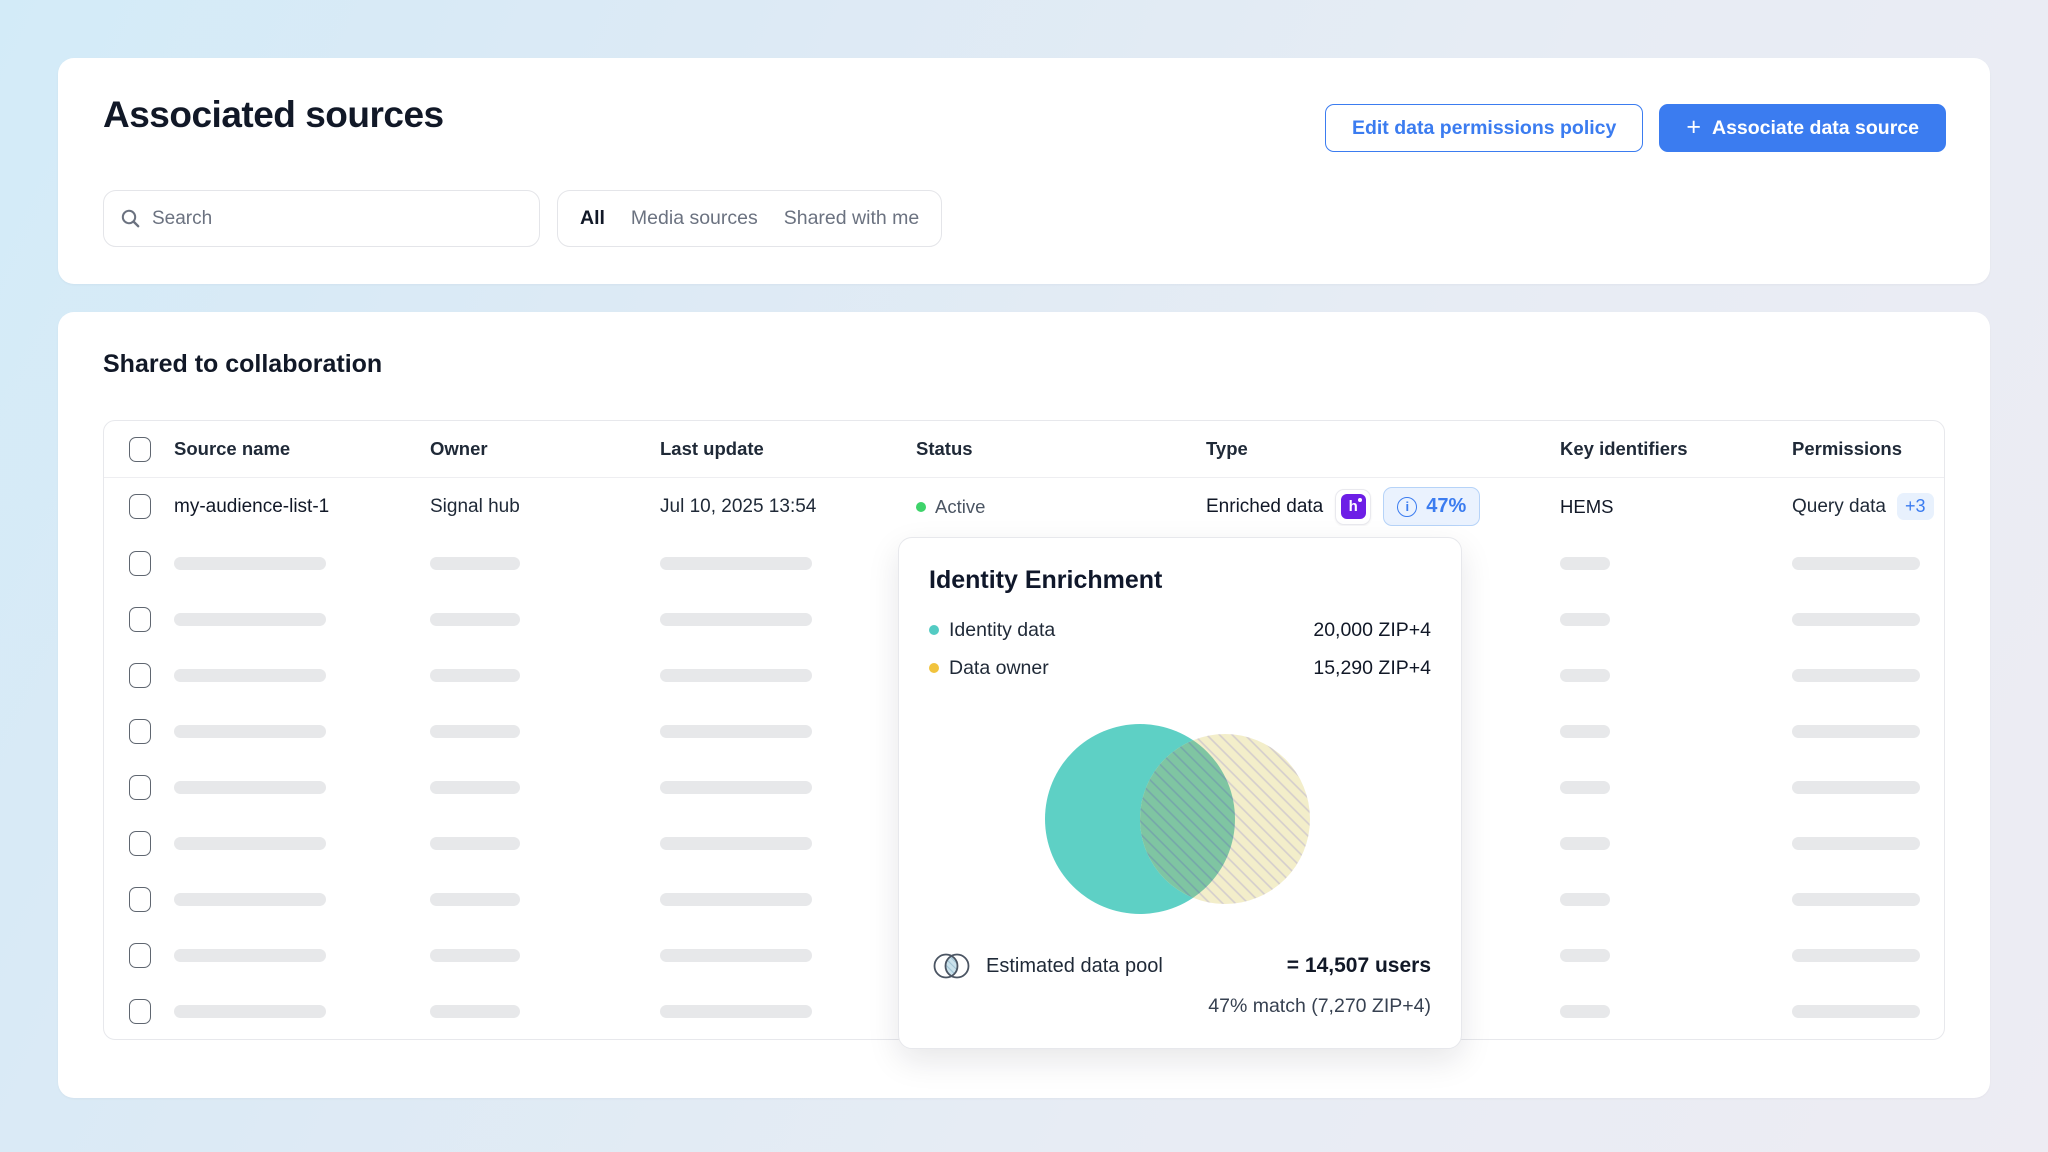 The height and width of the screenshot is (1152, 2048). What do you see at coordinates (1676, 449) in the screenshot?
I see `column-header-key-identifiers: Key identifiers` at bounding box center [1676, 449].